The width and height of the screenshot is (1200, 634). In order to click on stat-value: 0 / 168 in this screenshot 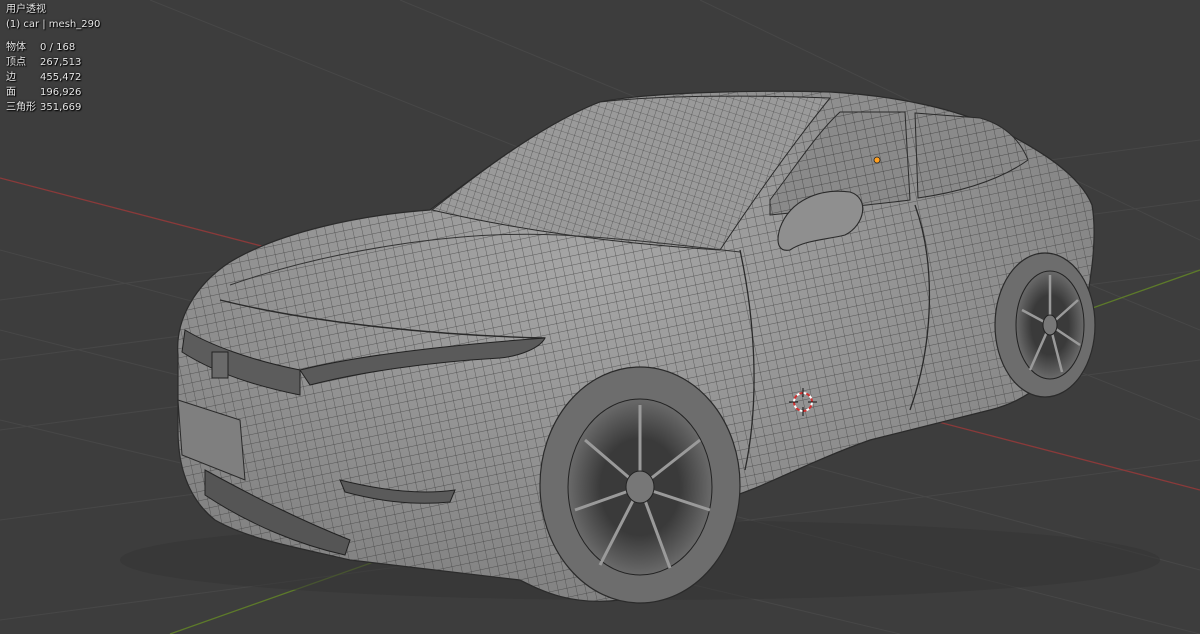, I will do `click(58, 47)`.